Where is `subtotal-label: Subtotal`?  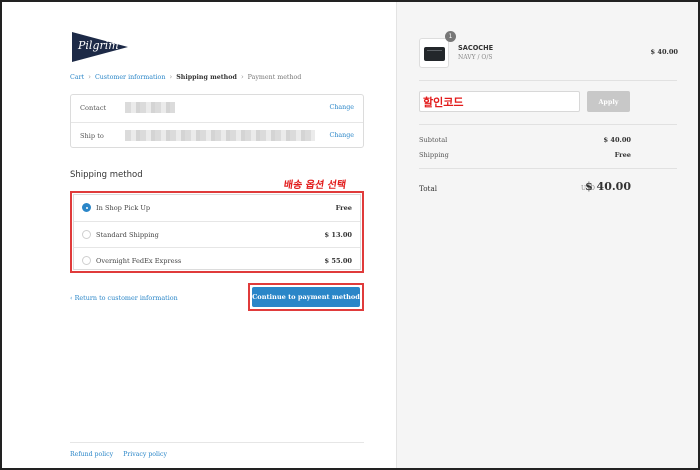 subtotal-label: Subtotal is located at coordinates (433, 140).